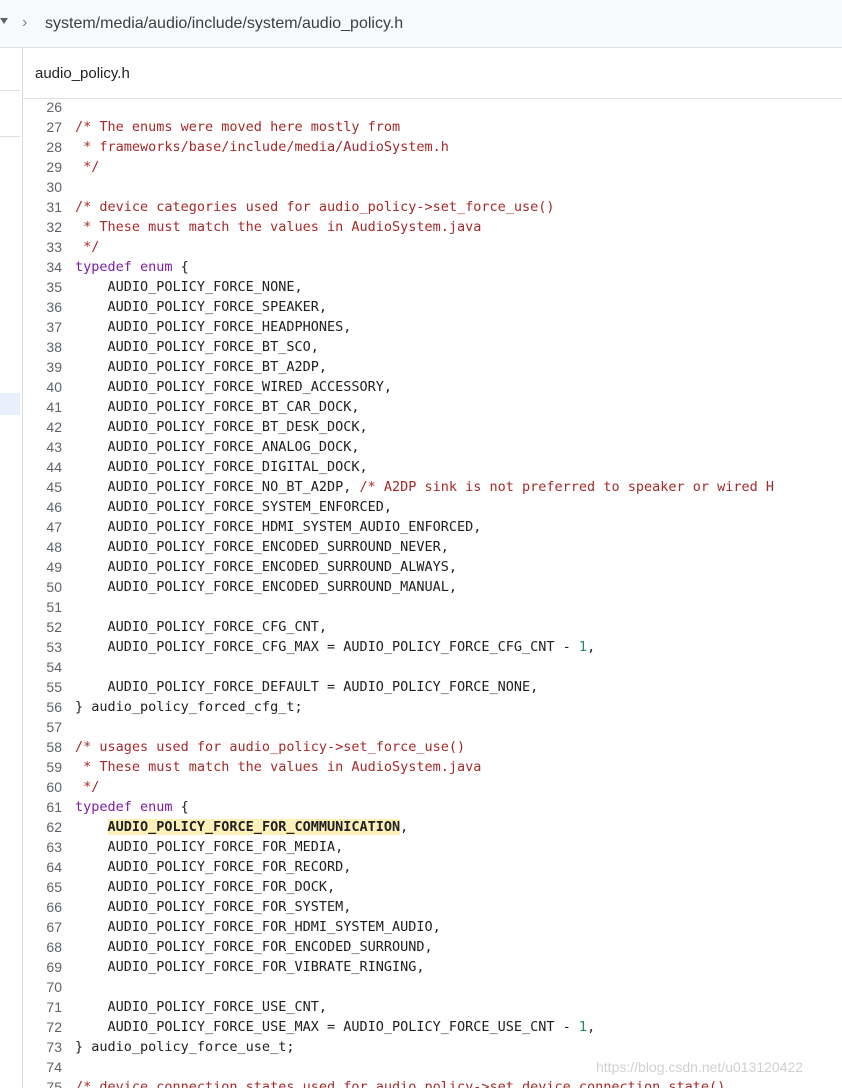 This screenshot has width=842, height=1088. Describe the element at coordinates (42, 427) in the screenshot. I see `line-number: 42` at that location.